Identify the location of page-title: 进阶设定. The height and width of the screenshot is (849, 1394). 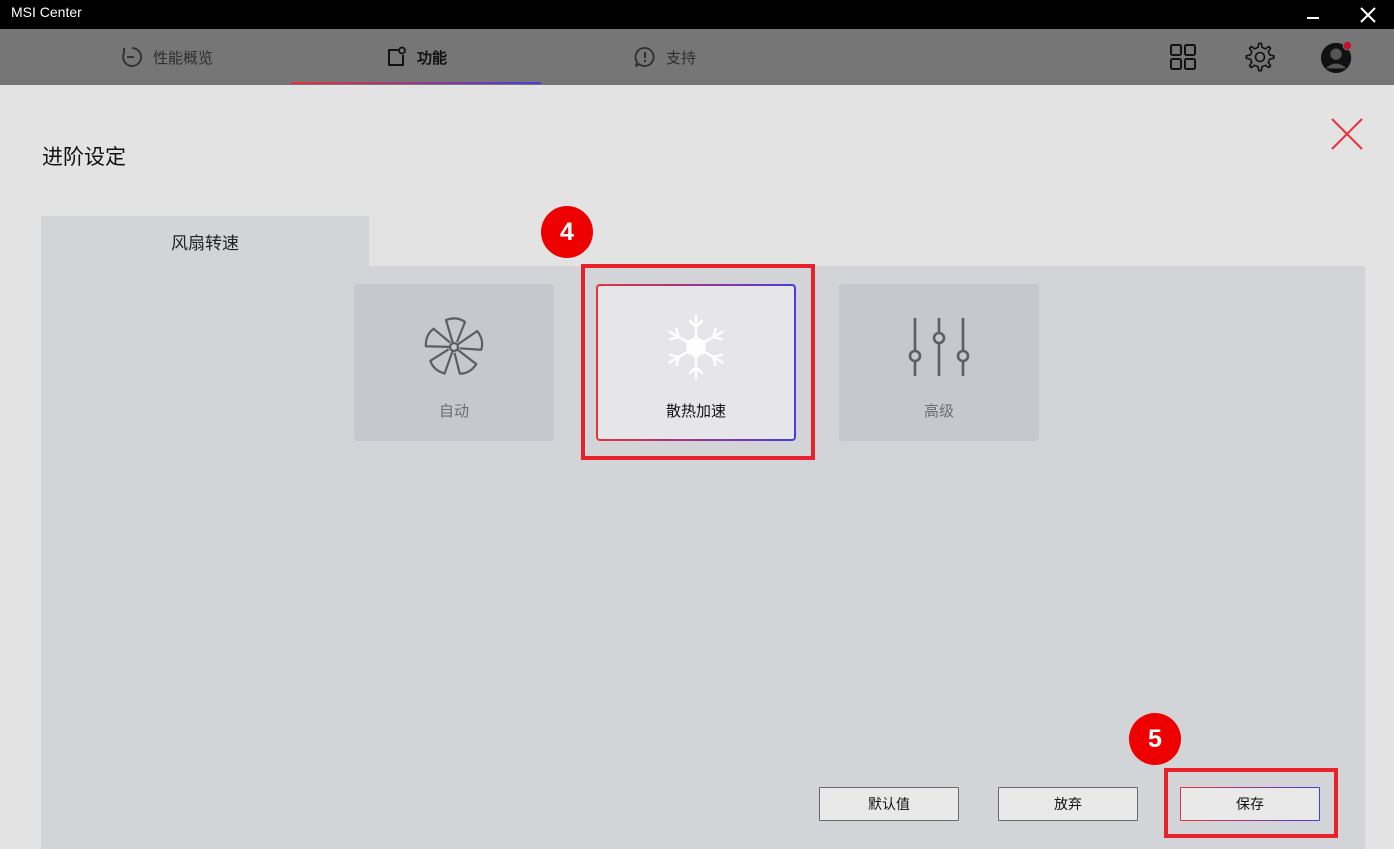
(84, 157).